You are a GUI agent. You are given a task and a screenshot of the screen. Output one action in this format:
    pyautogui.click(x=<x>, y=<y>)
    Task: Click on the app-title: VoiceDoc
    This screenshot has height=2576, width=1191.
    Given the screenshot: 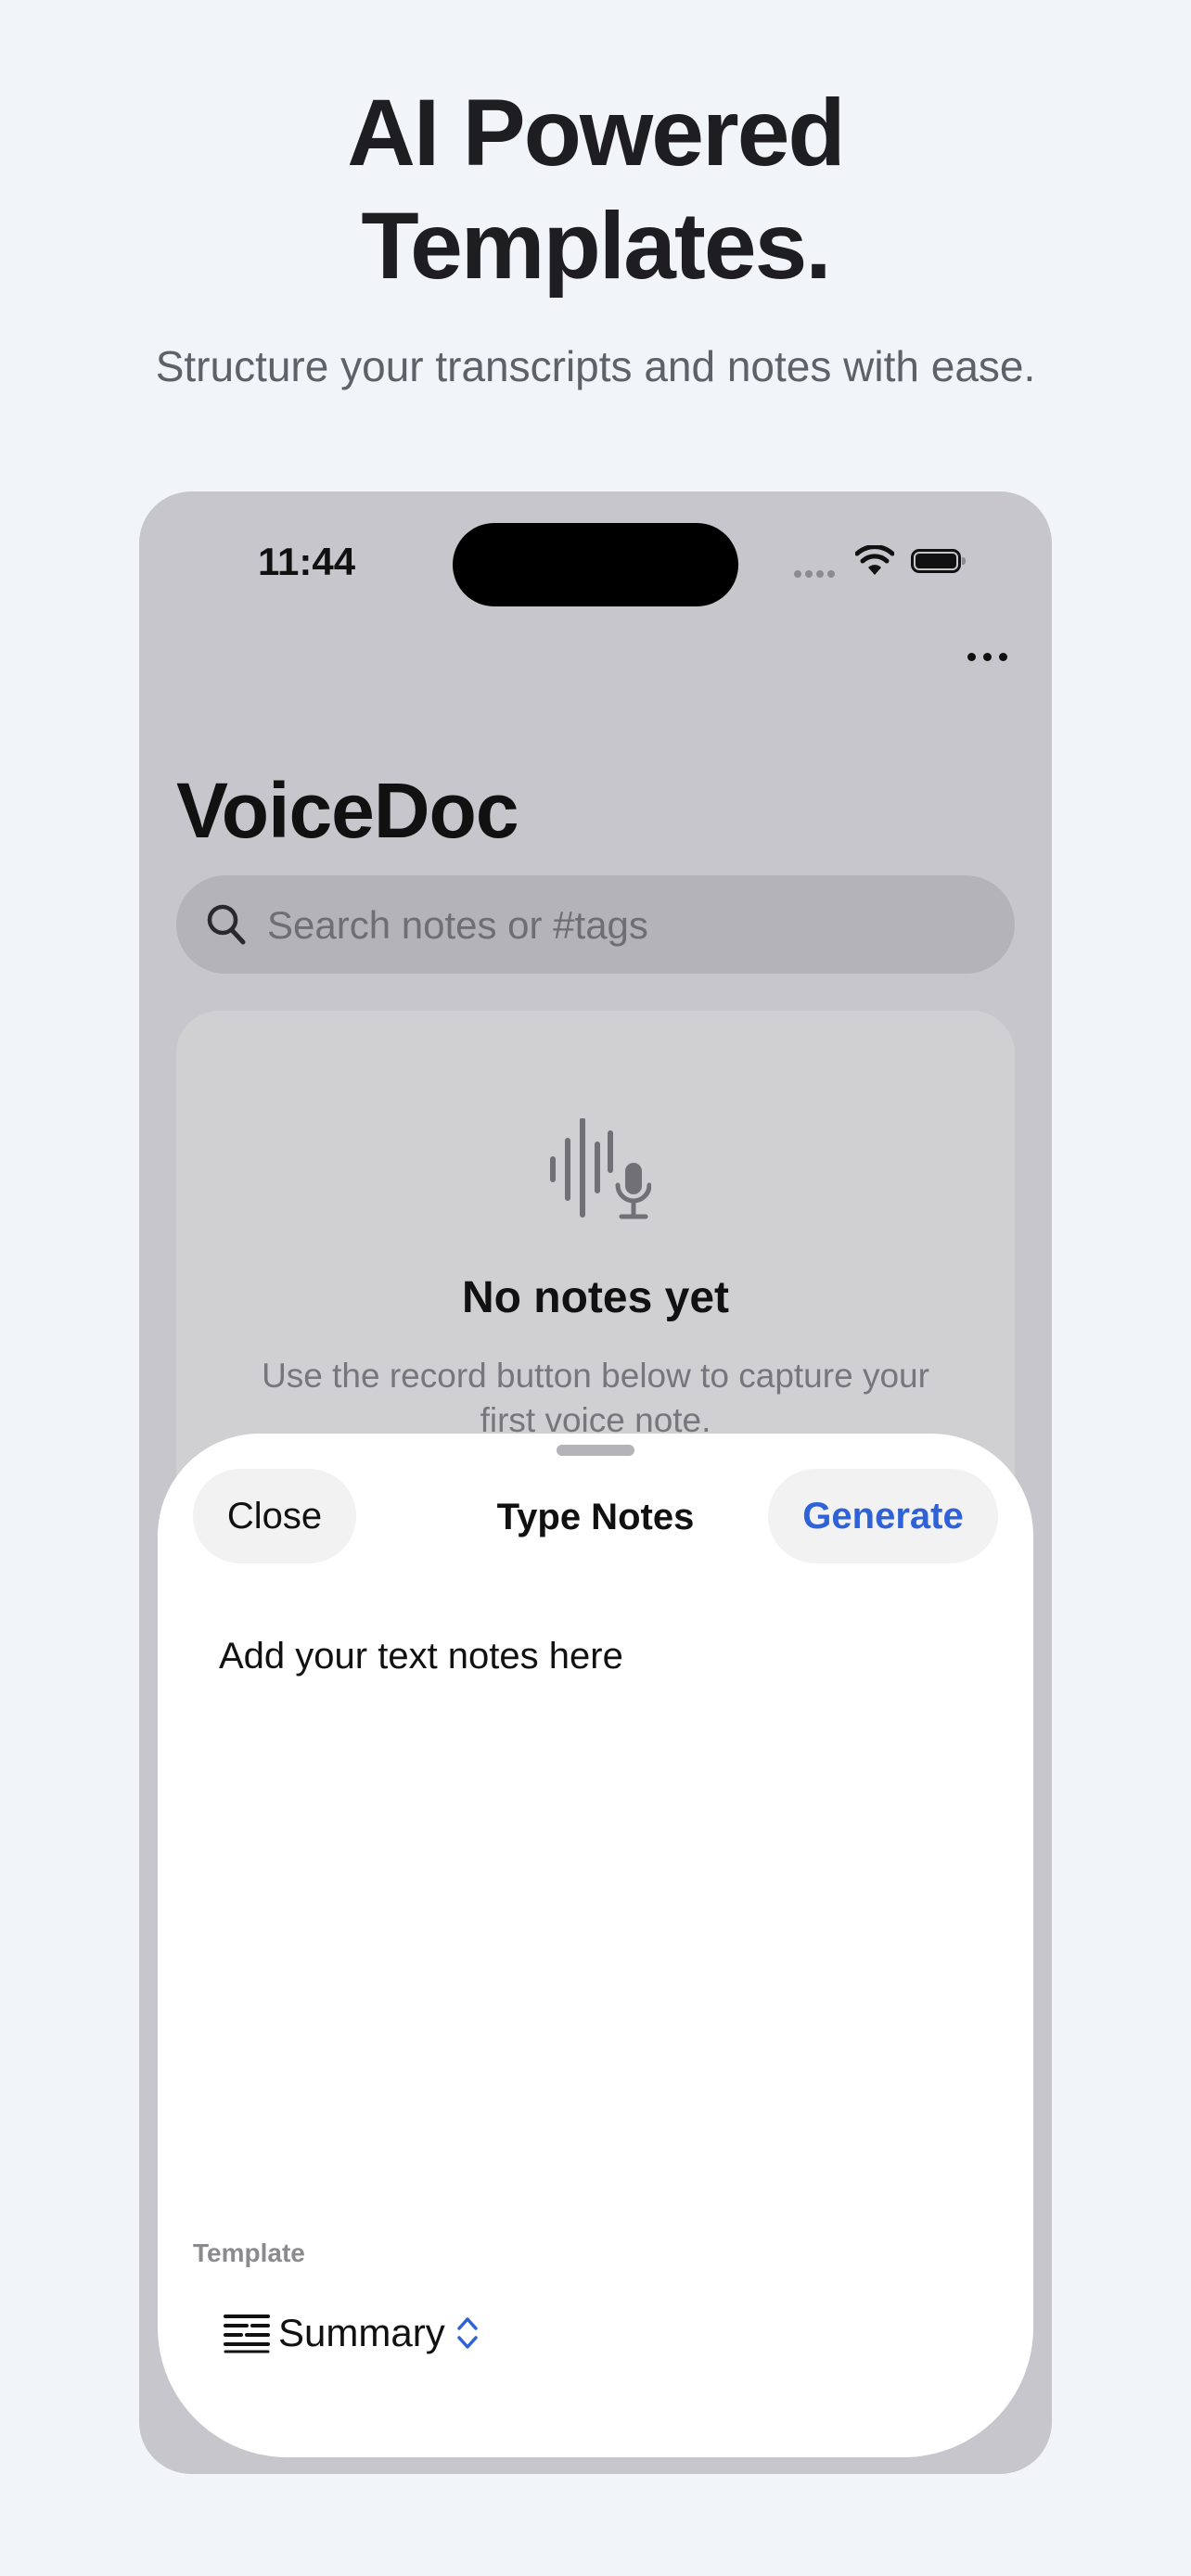 What is the action you would take?
    pyautogui.click(x=347, y=810)
    